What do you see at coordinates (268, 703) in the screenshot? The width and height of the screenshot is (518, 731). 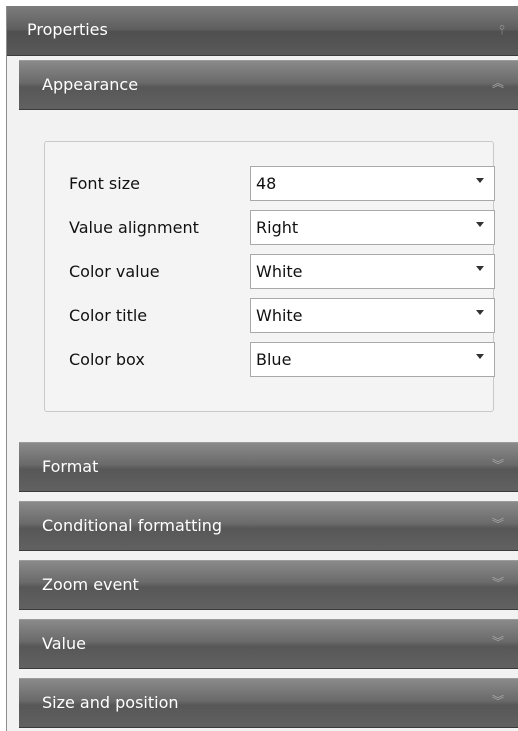 I see `section-header-size-and-position: Size and position ︾` at bounding box center [268, 703].